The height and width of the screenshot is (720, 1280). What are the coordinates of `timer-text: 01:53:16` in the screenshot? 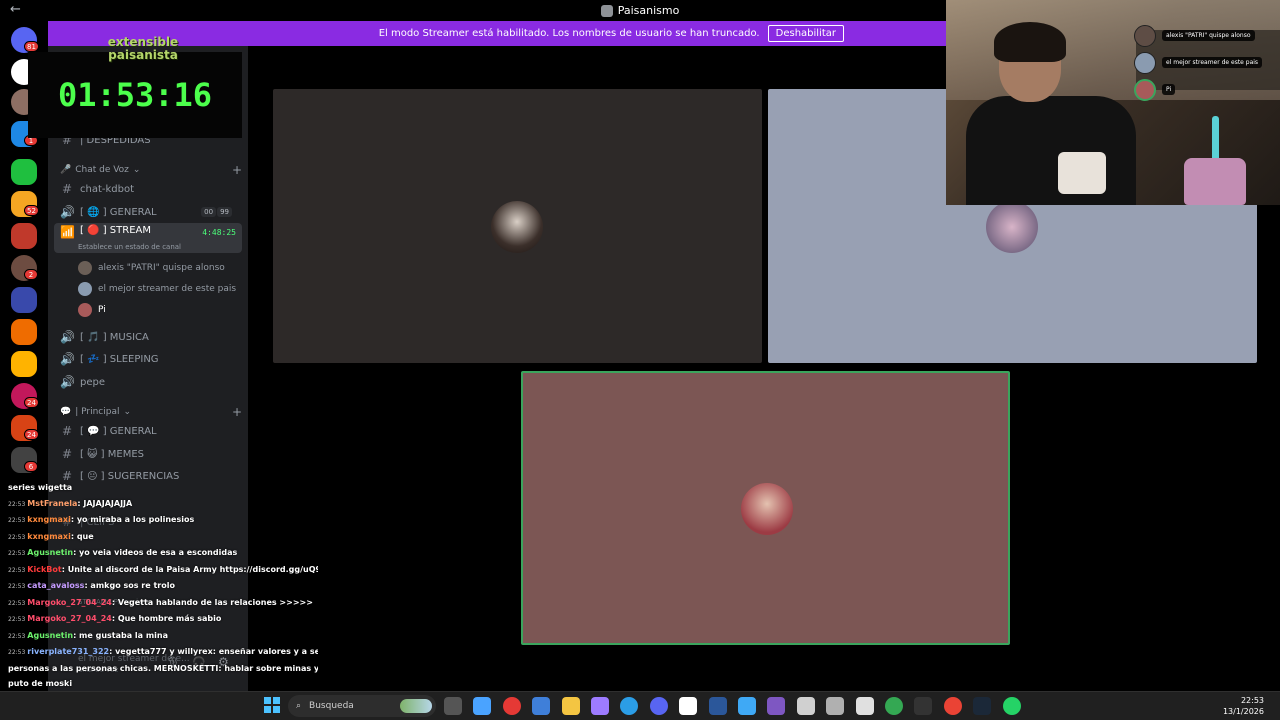 It's located at (135, 95).